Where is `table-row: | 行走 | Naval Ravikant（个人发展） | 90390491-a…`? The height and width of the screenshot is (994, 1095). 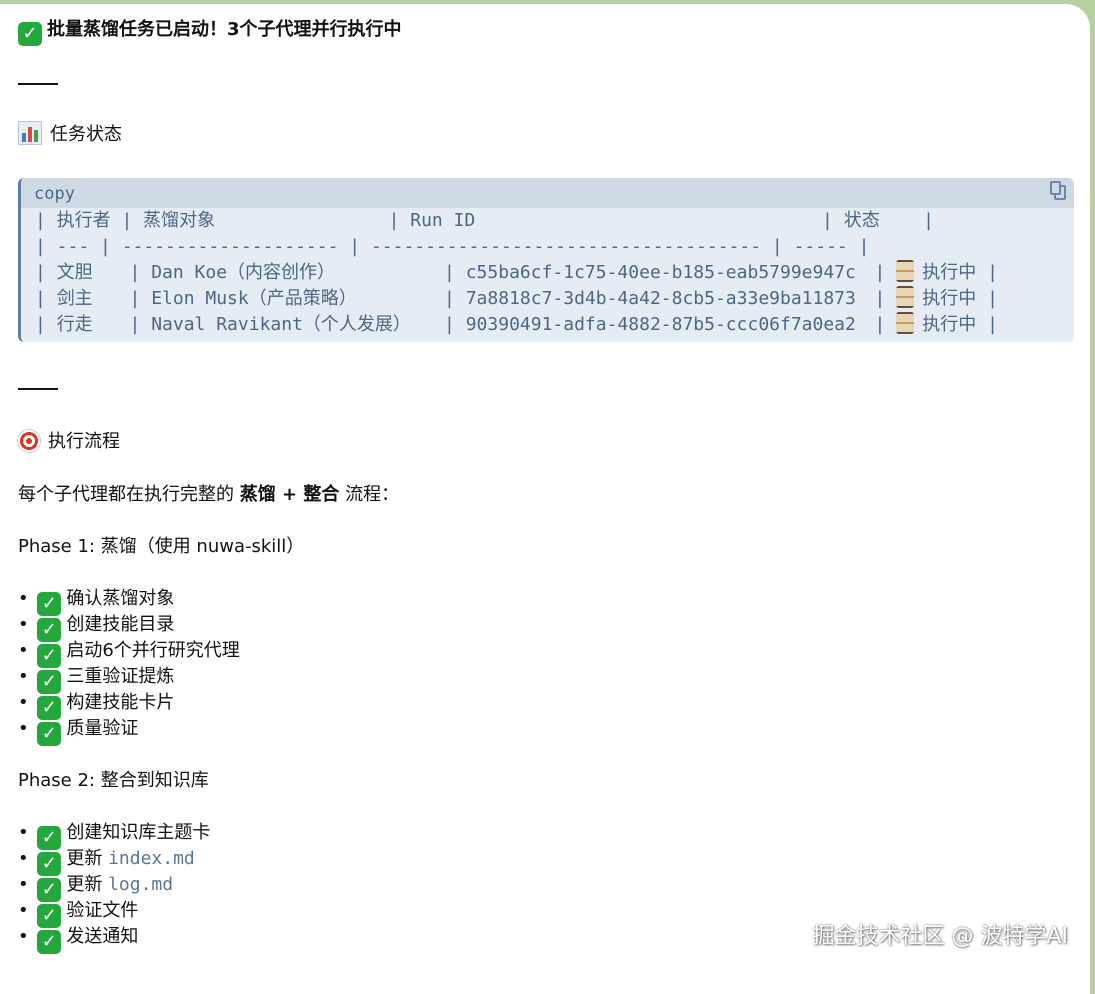
table-row: | 行走 | Naval Ravikant（个人发展） | 90390491-a… is located at coordinates (516, 323).